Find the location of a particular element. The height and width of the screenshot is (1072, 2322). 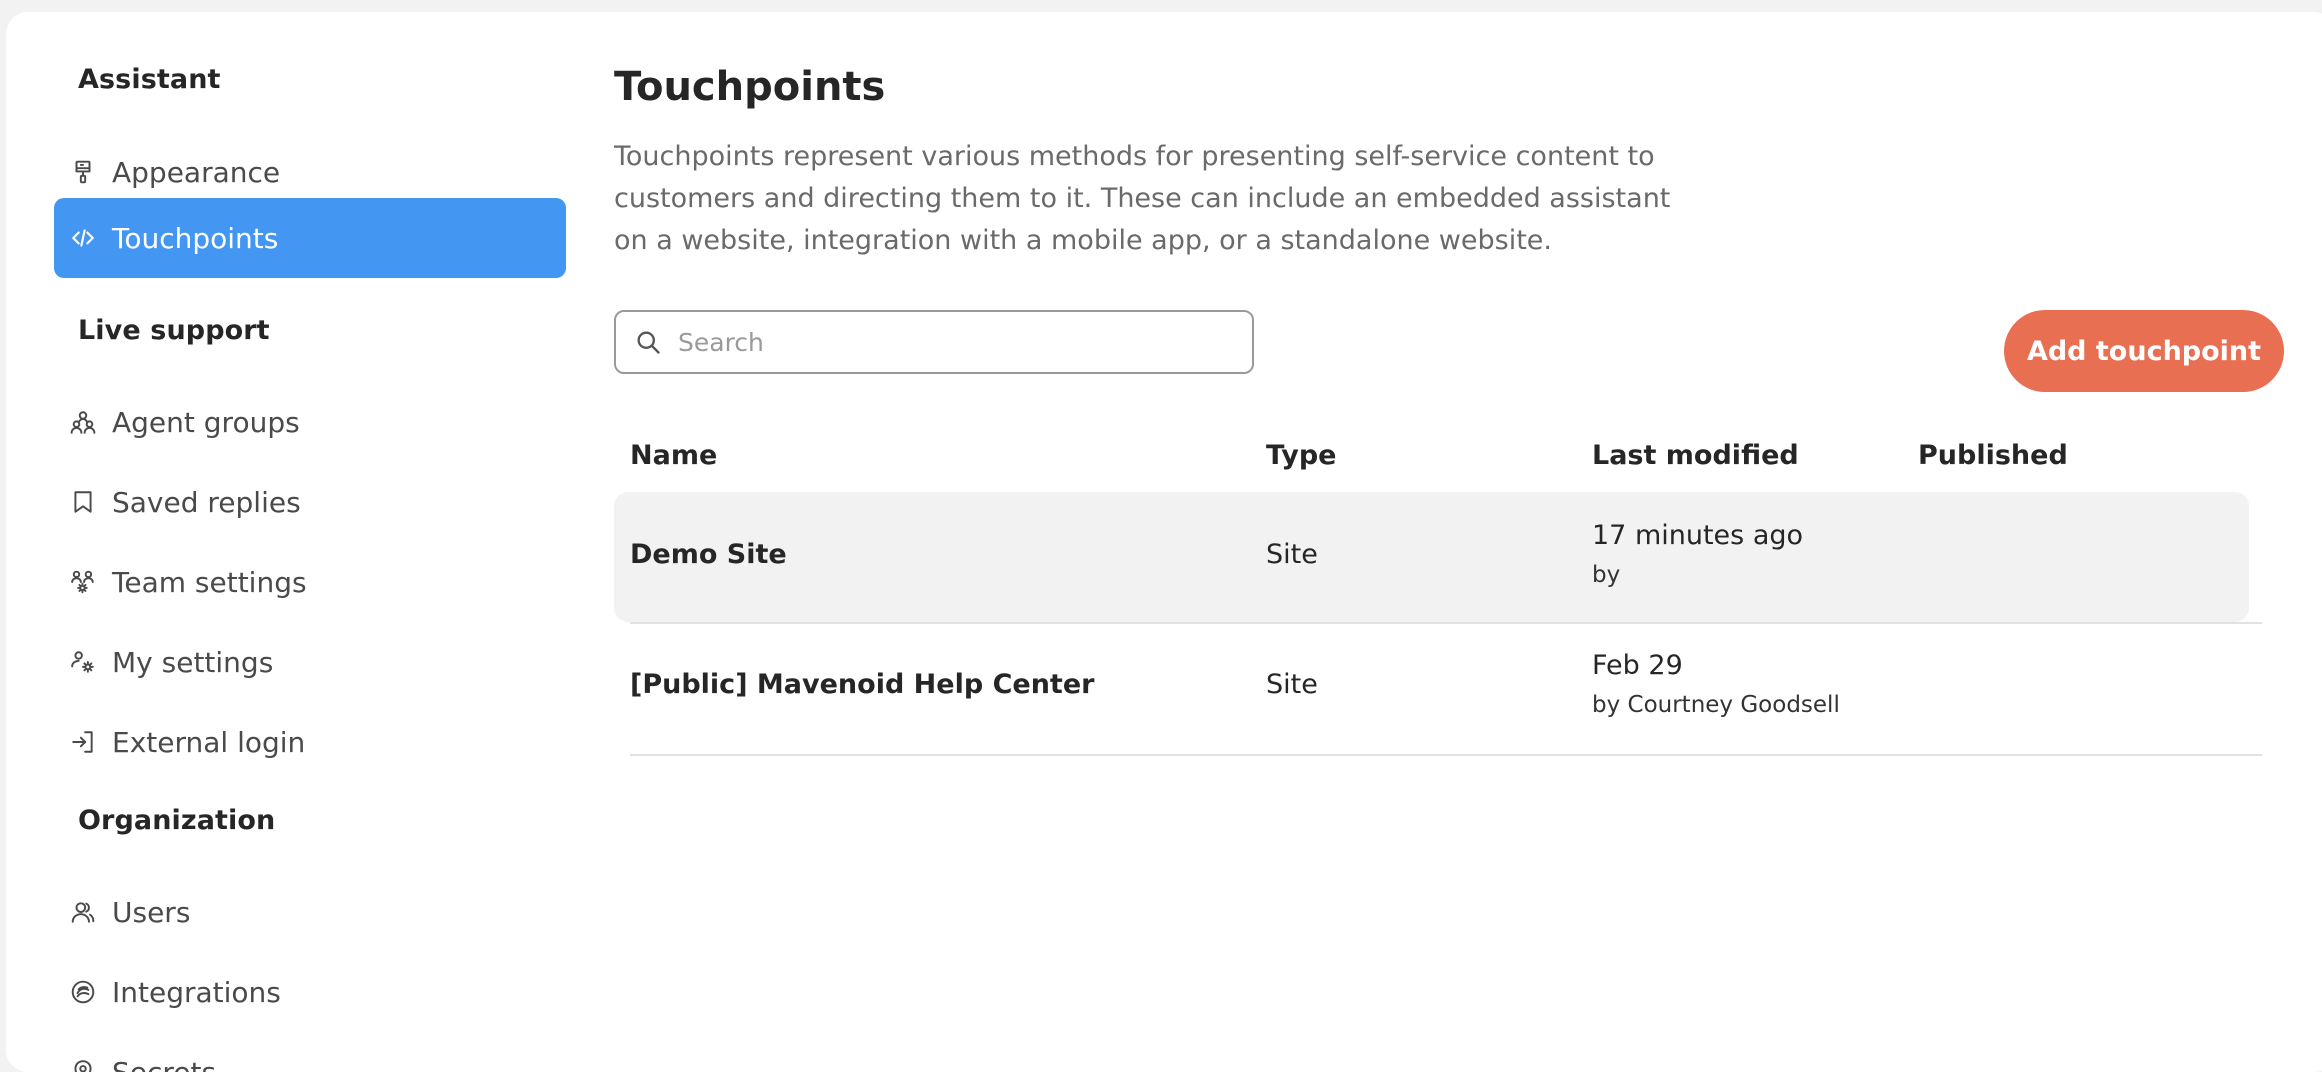

sidebar-item-label: Agent groups is located at coordinates (206, 422).